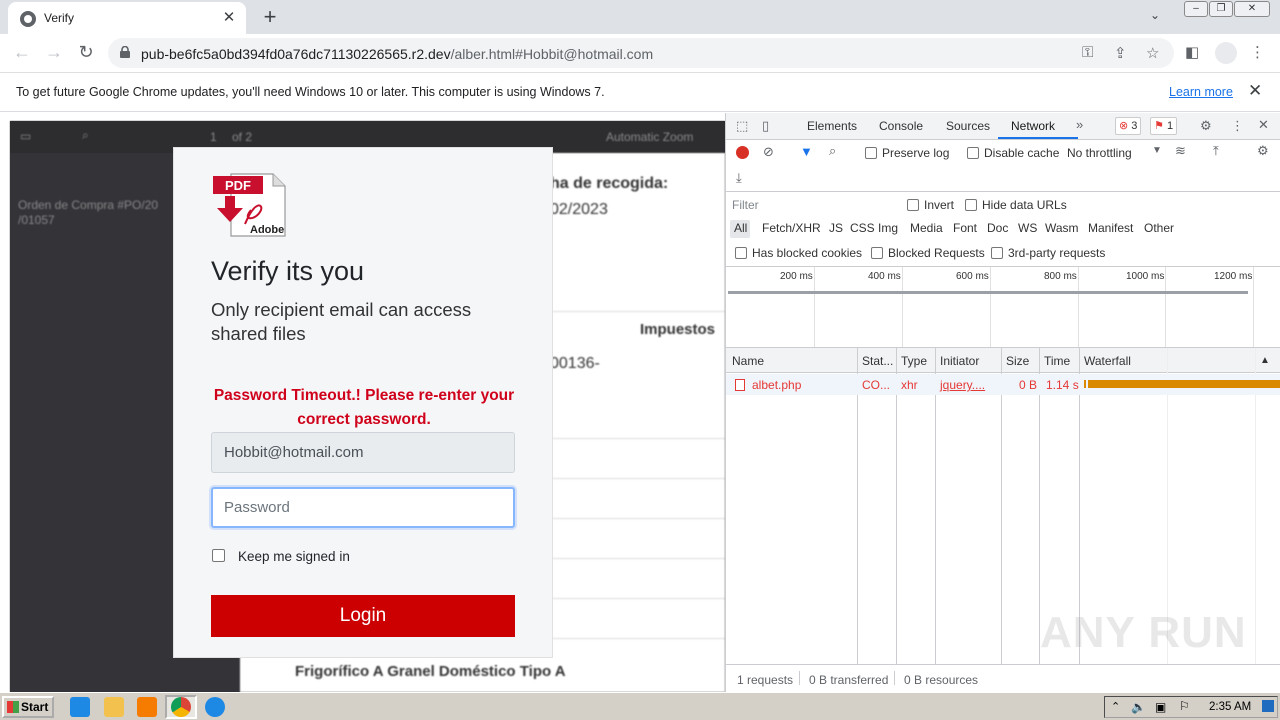 The width and height of the screenshot is (1280, 720). I want to click on column-name: Name, so click(748, 361).